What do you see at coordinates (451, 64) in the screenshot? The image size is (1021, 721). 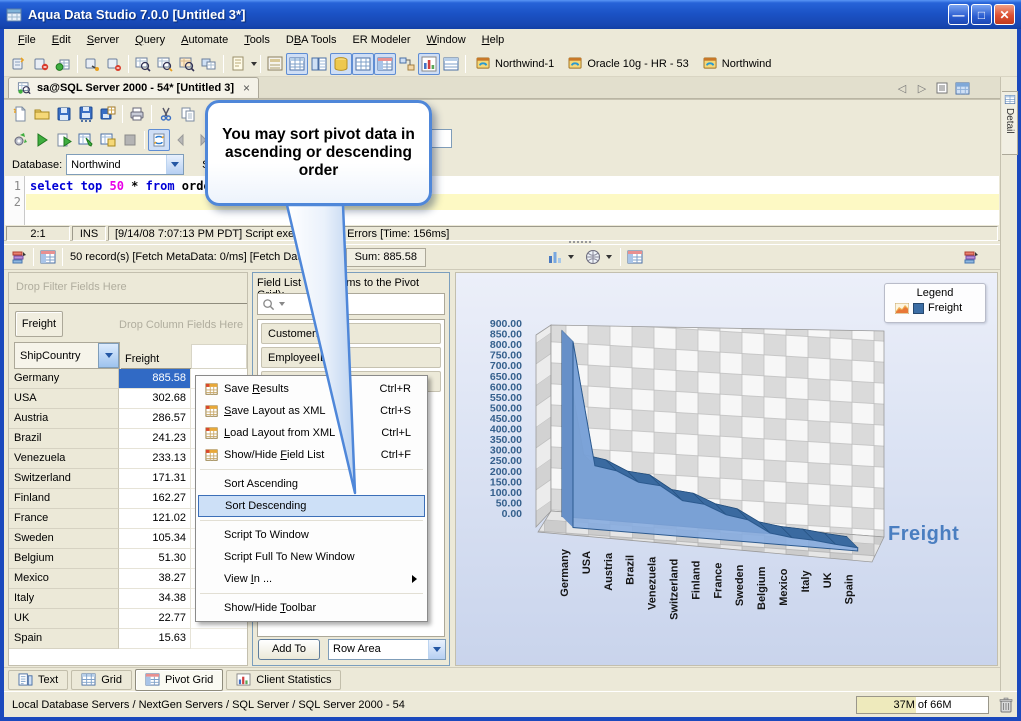 I see `view-detail-table-toggle` at bounding box center [451, 64].